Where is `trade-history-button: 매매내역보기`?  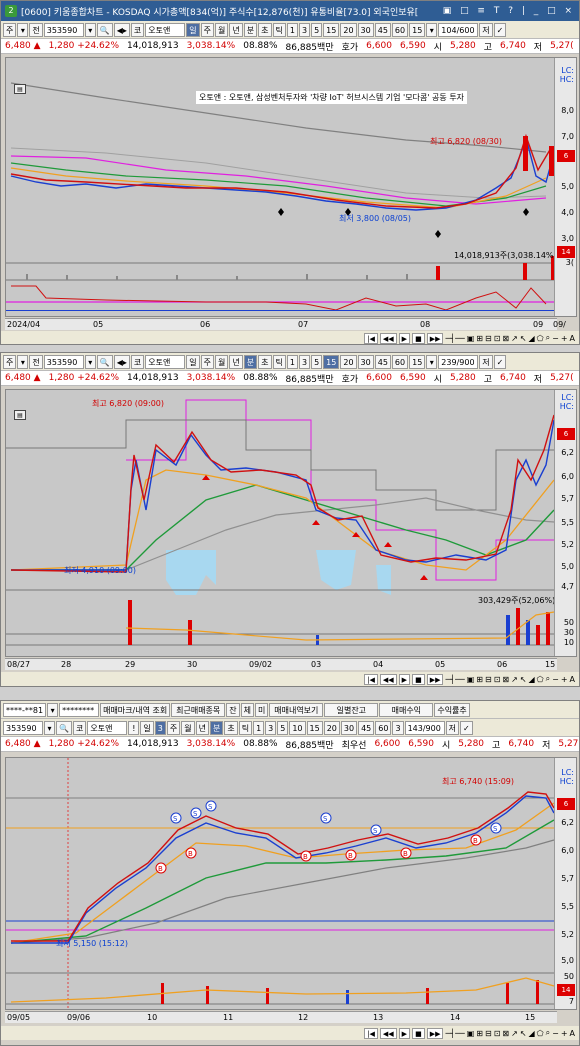
trade-history-button: 매매내역보기 is located at coordinates (296, 709).